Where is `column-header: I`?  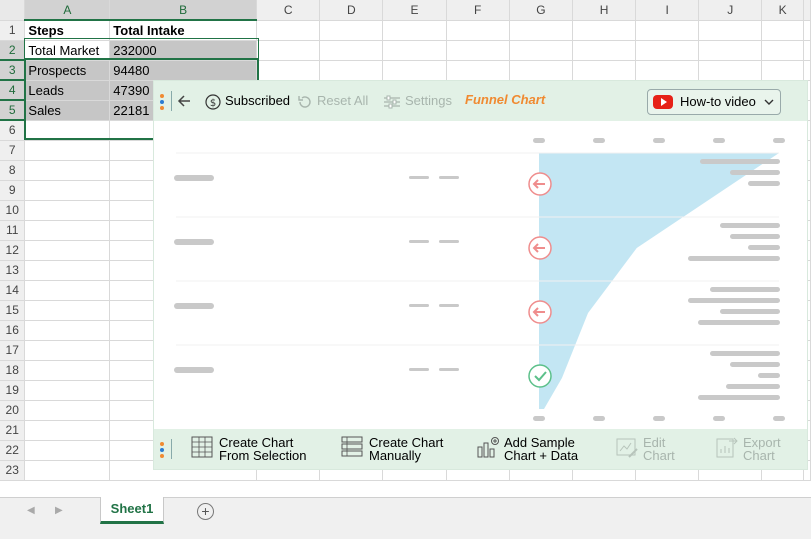
column-header: I is located at coordinates (667, 10).